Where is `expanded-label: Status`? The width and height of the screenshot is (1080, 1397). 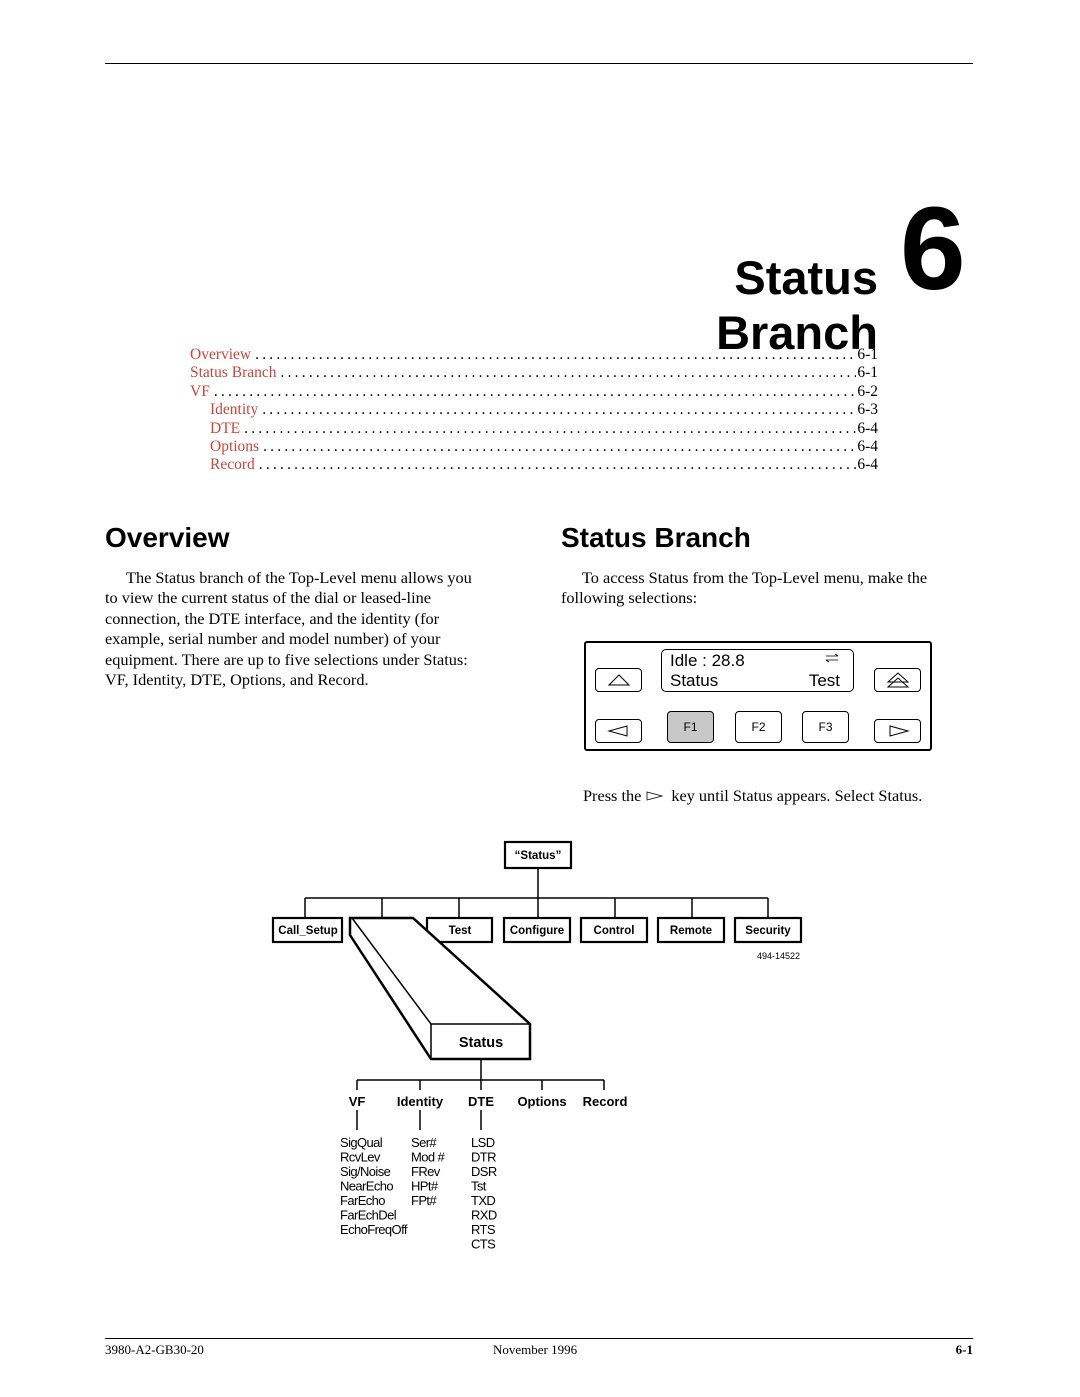 expanded-label: Status is located at coordinates (481, 1043).